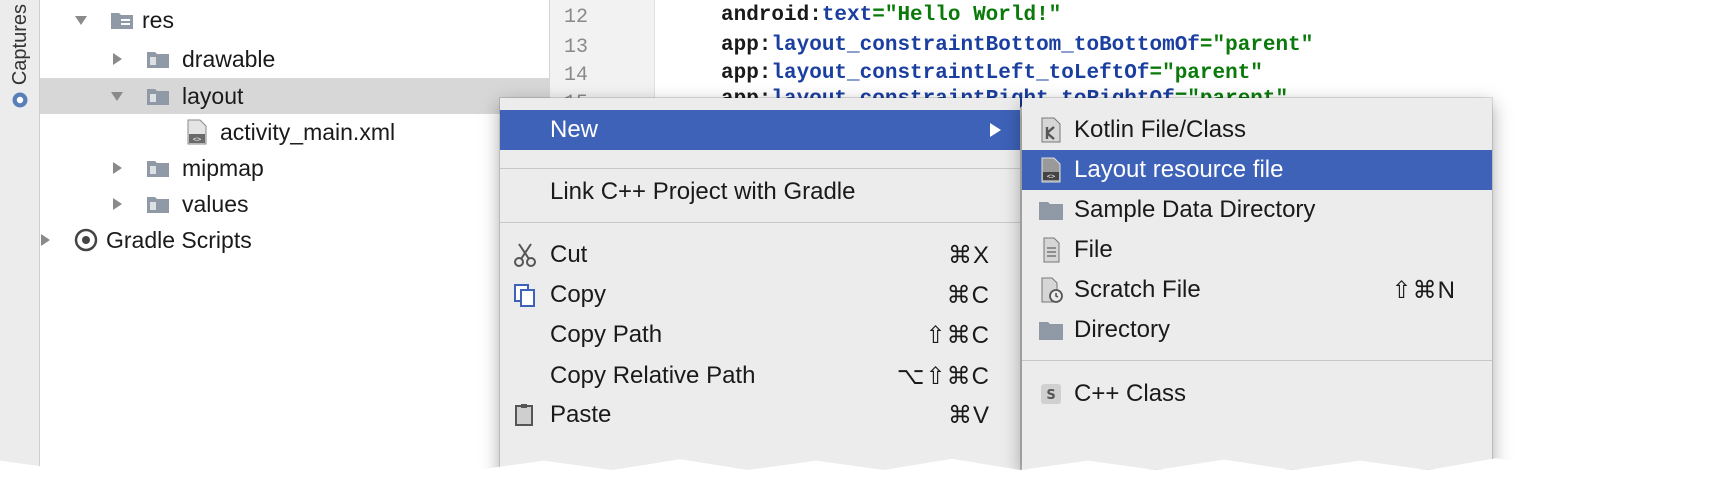  Describe the element at coordinates (308, 131) in the screenshot. I see `tree-item-label: activity_main.xml` at that location.